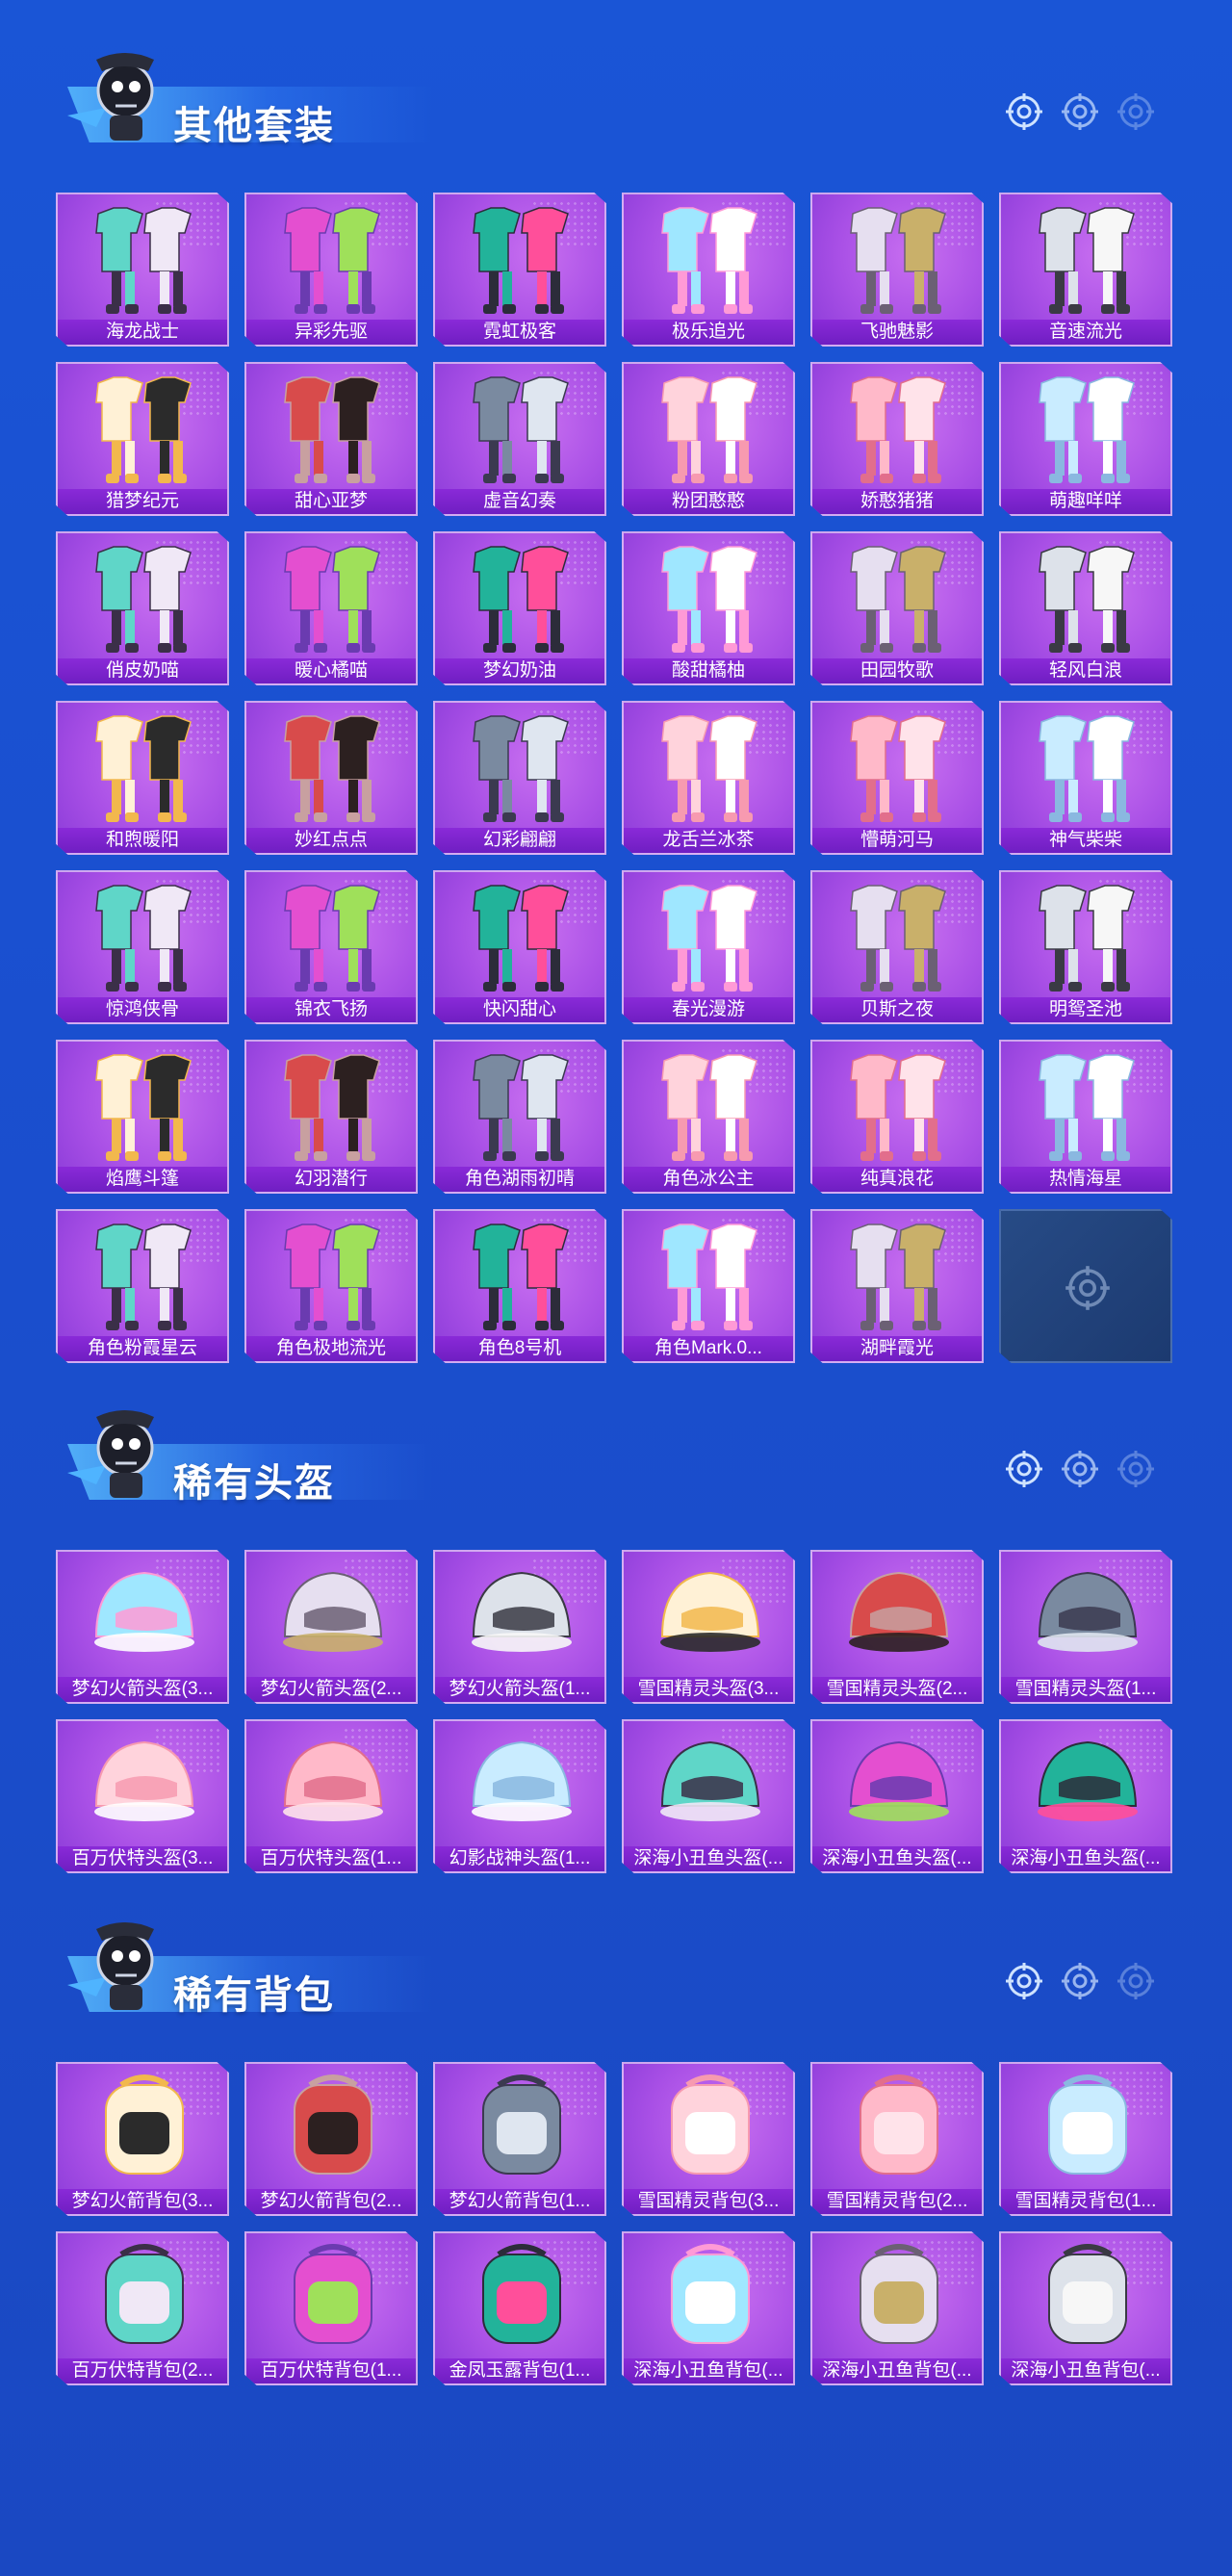 This screenshot has width=1232, height=2576. I want to click on item-card: 霓虹极客, so click(519, 270).